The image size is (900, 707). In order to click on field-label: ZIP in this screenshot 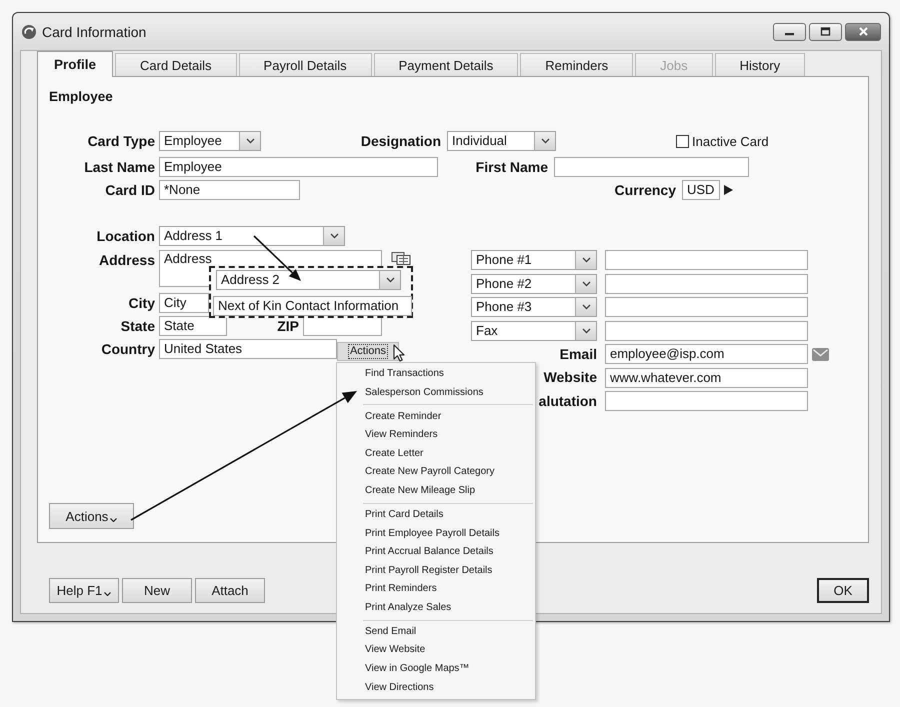, I will do `click(287, 326)`.